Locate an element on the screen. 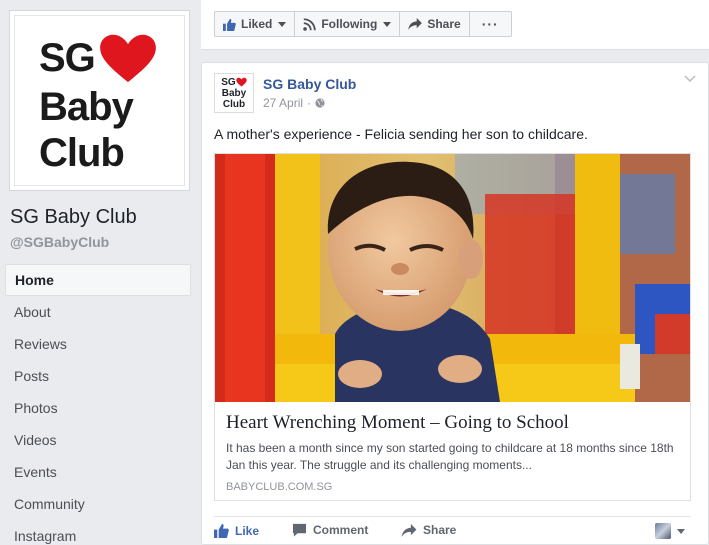  share-page-button: Share is located at coordinates (434, 24).